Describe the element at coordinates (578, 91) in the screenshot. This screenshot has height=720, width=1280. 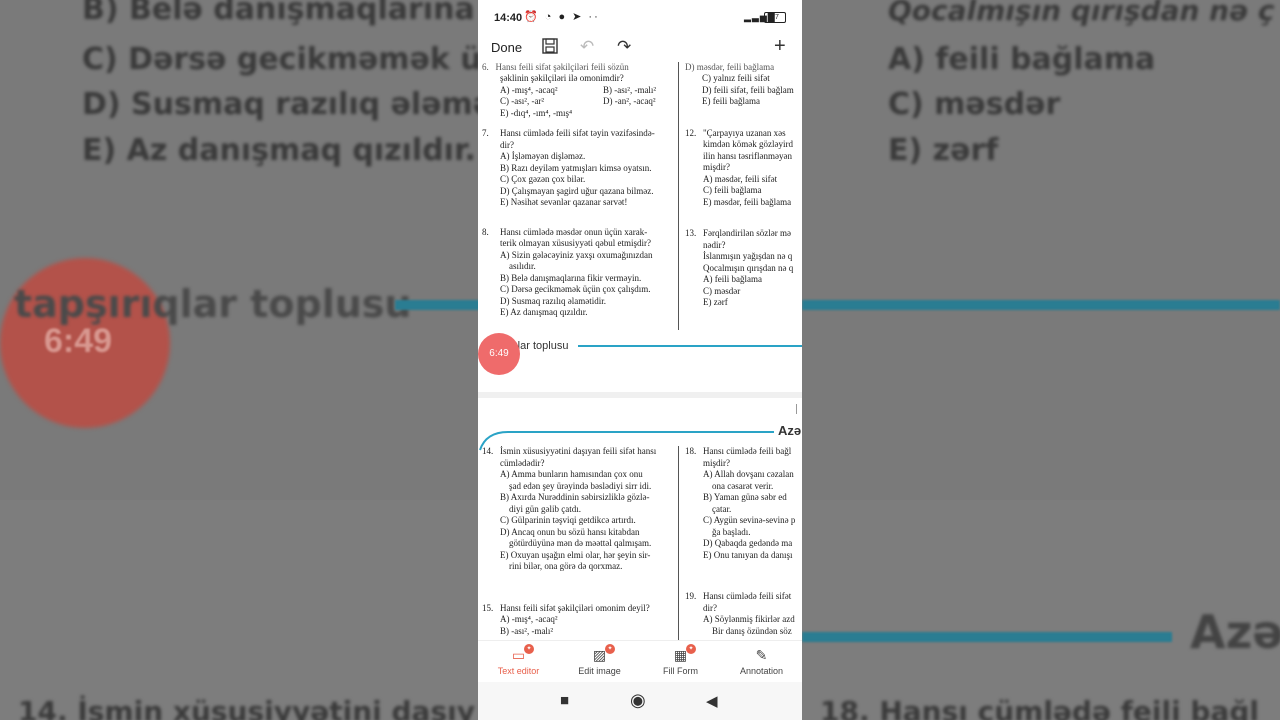
I see `q6-options-row1: A) -mış⁴, -acaq² B) -ası², -malı²` at that location.